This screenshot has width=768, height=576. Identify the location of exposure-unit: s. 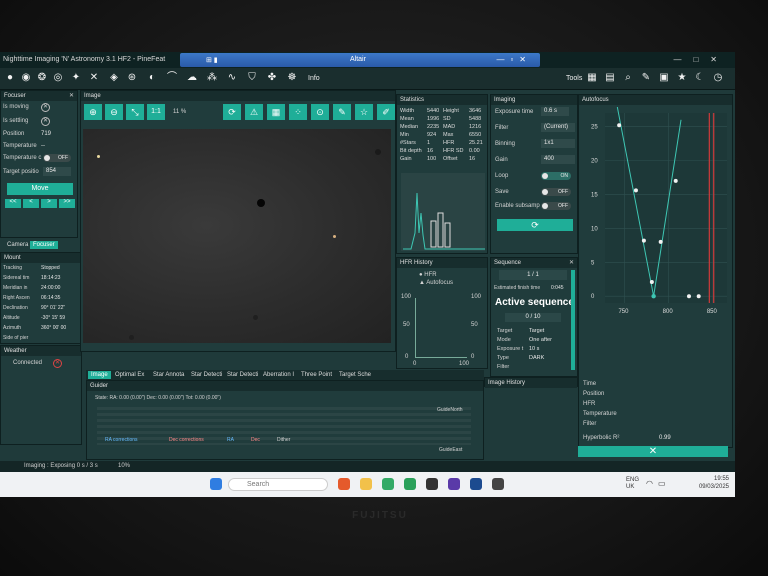
(556, 111).